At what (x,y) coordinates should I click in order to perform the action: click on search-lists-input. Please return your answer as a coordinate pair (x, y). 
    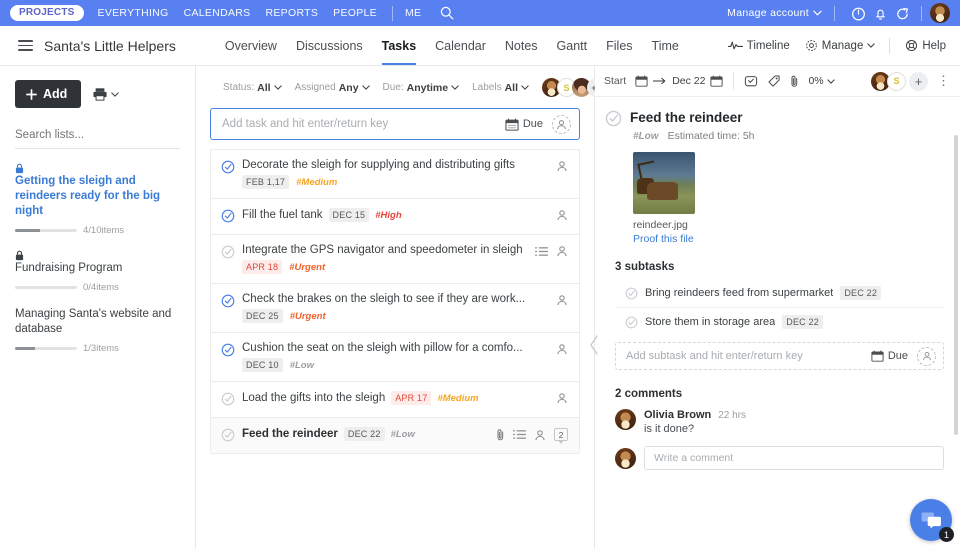
    Looking at the image, I should click on (97, 137).